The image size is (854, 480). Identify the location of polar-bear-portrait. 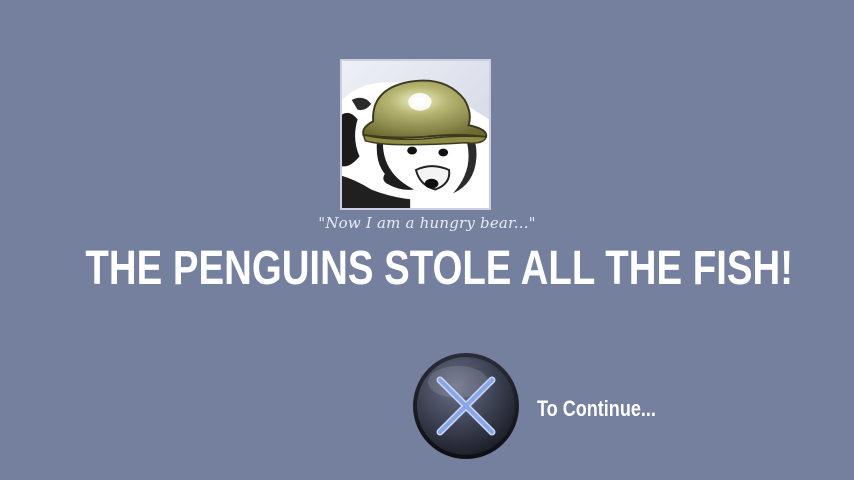
(415, 134).